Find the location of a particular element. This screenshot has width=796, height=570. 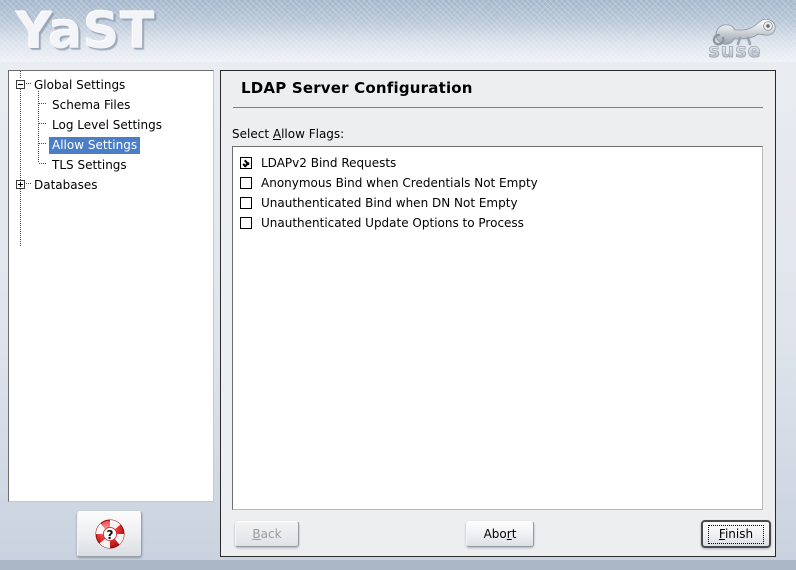

life-ring-help-icon: ? is located at coordinates (109, 534).